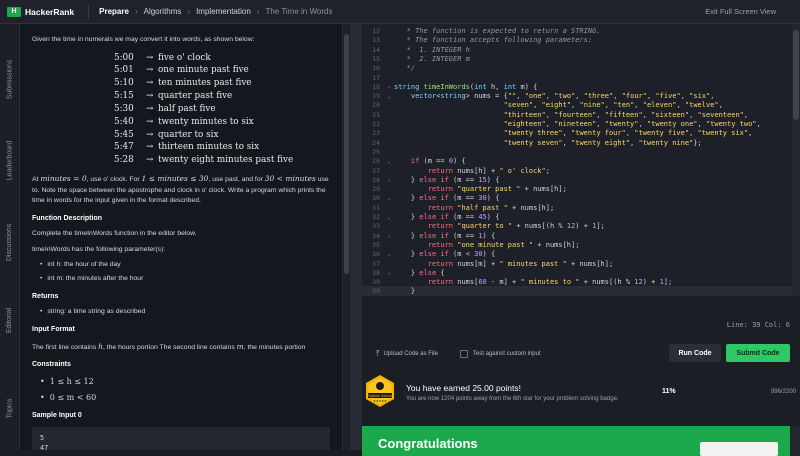 The image size is (800, 456). What do you see at coordinates (185, 398) in the screenshot?
I see `list-item: 0 ≤ m < 60` at bounding box center [185, 398].